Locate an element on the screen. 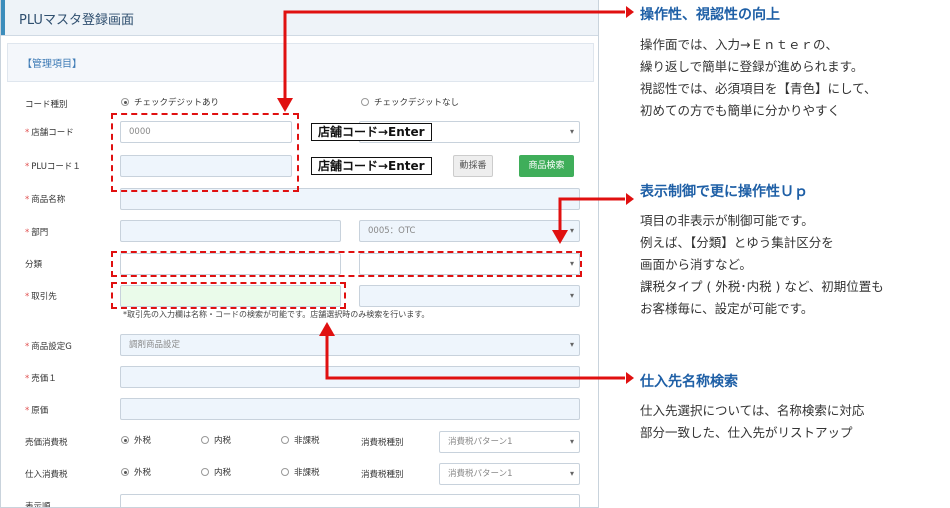 This screenshot has width=950, height=508. note3-body: 仕入先選択については、名称検索に対応 部分一致した、仕入先がリストアップ is located at coordinates (752, 421).